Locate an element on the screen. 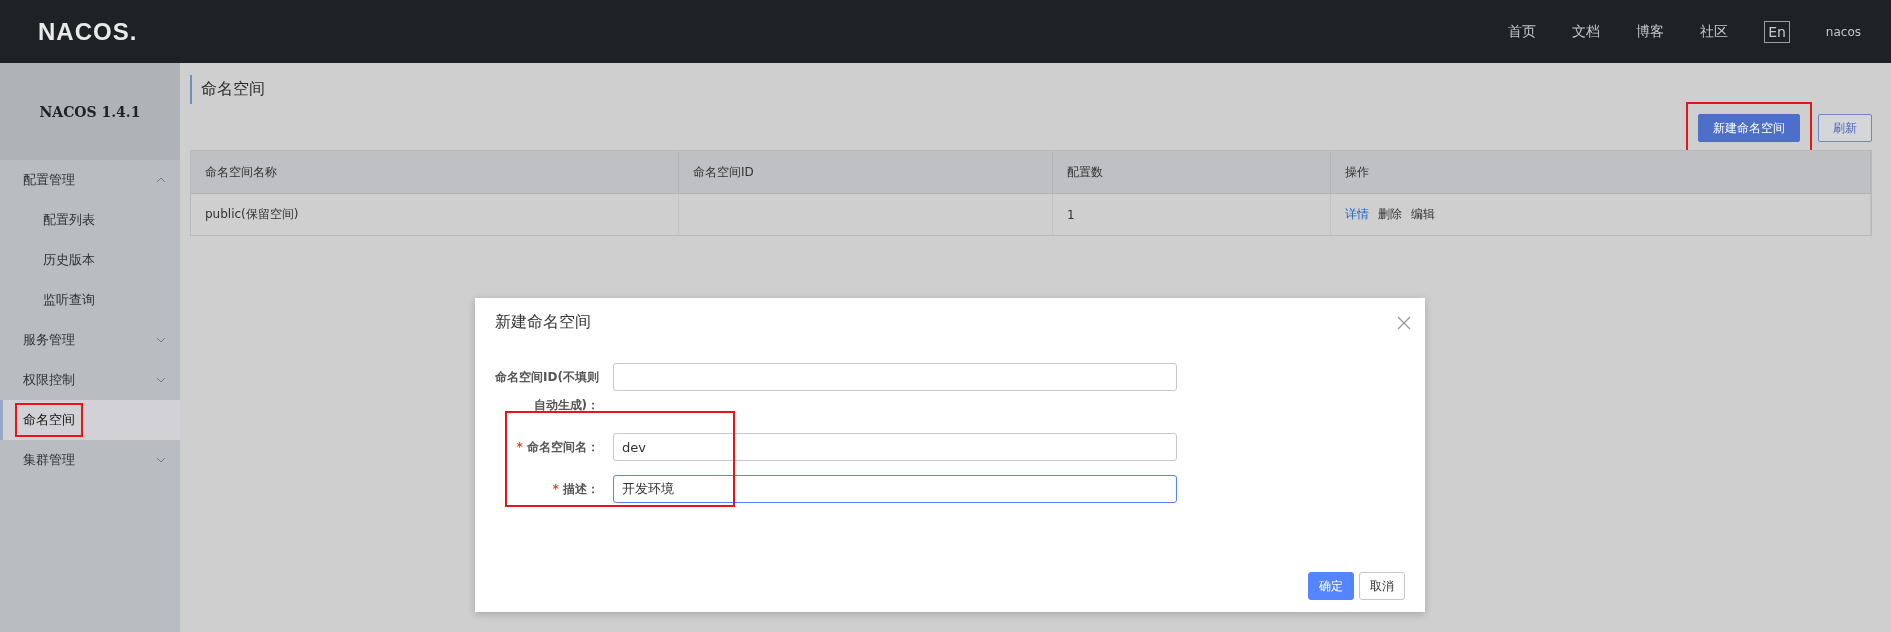  table-cell: 1 is located at coordinates (1192, 214).